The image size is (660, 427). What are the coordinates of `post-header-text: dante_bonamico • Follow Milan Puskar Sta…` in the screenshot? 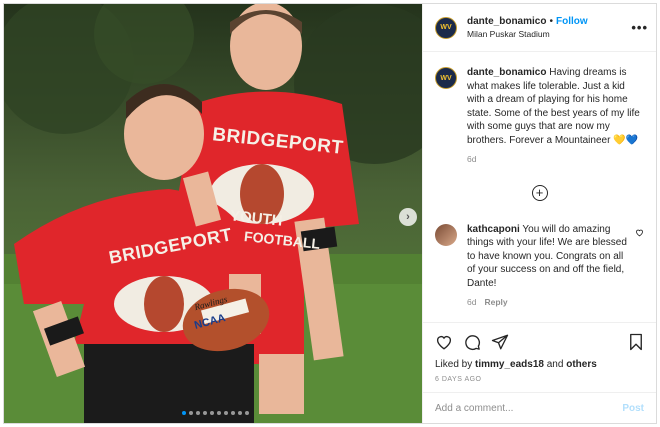 It's located at (549, 28).